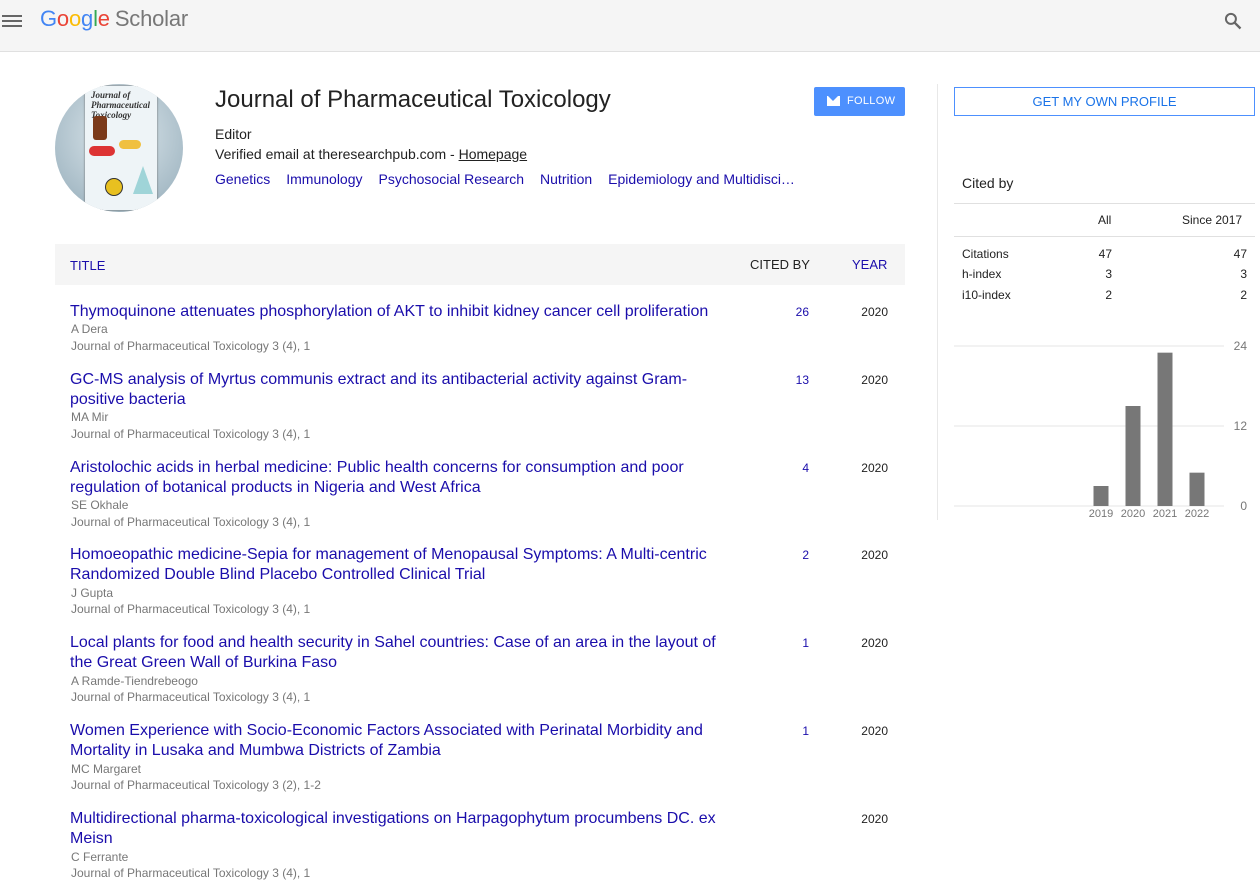 This screenshot has height=889, width=1260. I want to click on col-since-2017: Since 2017, so click(1212, 220).